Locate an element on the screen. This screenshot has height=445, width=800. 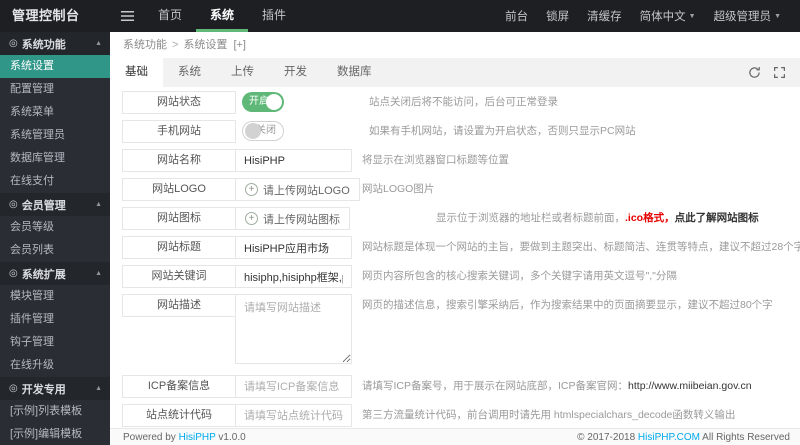
nav-home: 首页 is located at coordinates (170, 16).